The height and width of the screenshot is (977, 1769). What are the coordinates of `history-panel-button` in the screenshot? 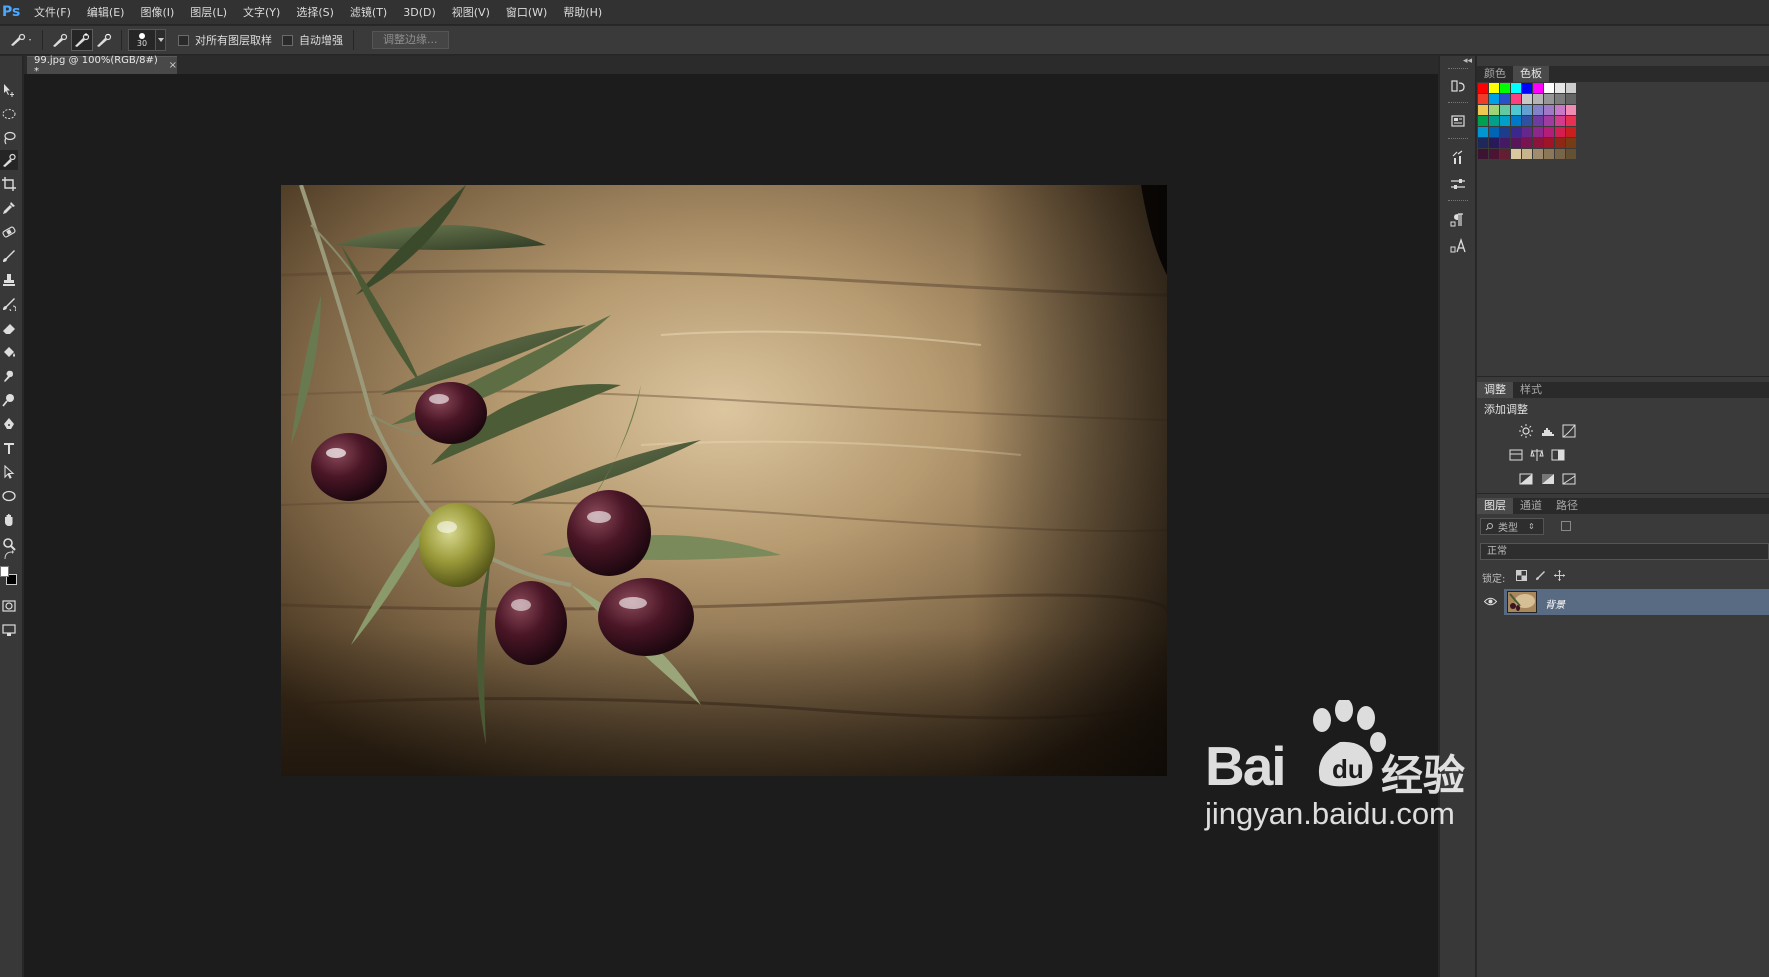 It's located at (1458, 86).